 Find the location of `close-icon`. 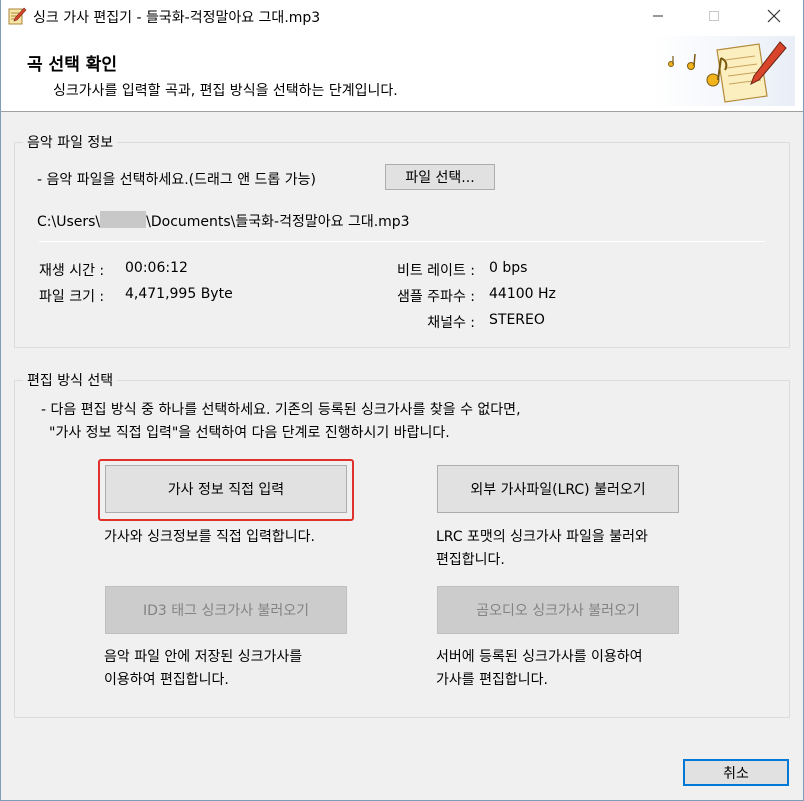

close-icon is located at coordinates (774, 16).